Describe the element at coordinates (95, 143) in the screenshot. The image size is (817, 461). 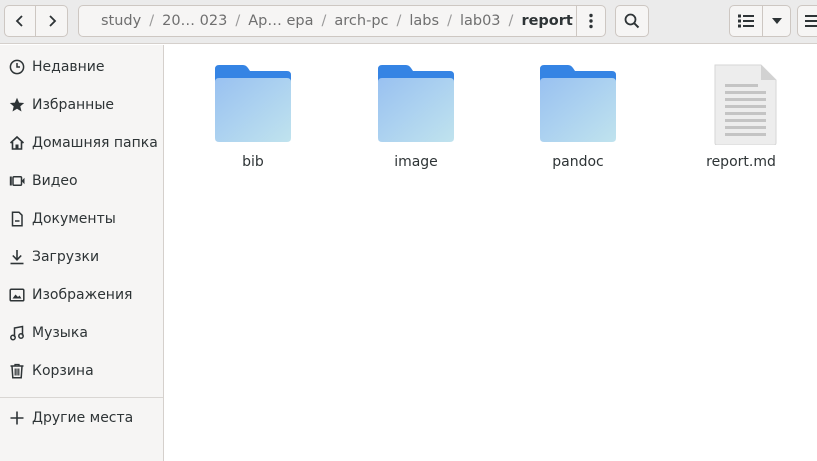
I see `sidebar-item-label: Домашняя папка` at that location.